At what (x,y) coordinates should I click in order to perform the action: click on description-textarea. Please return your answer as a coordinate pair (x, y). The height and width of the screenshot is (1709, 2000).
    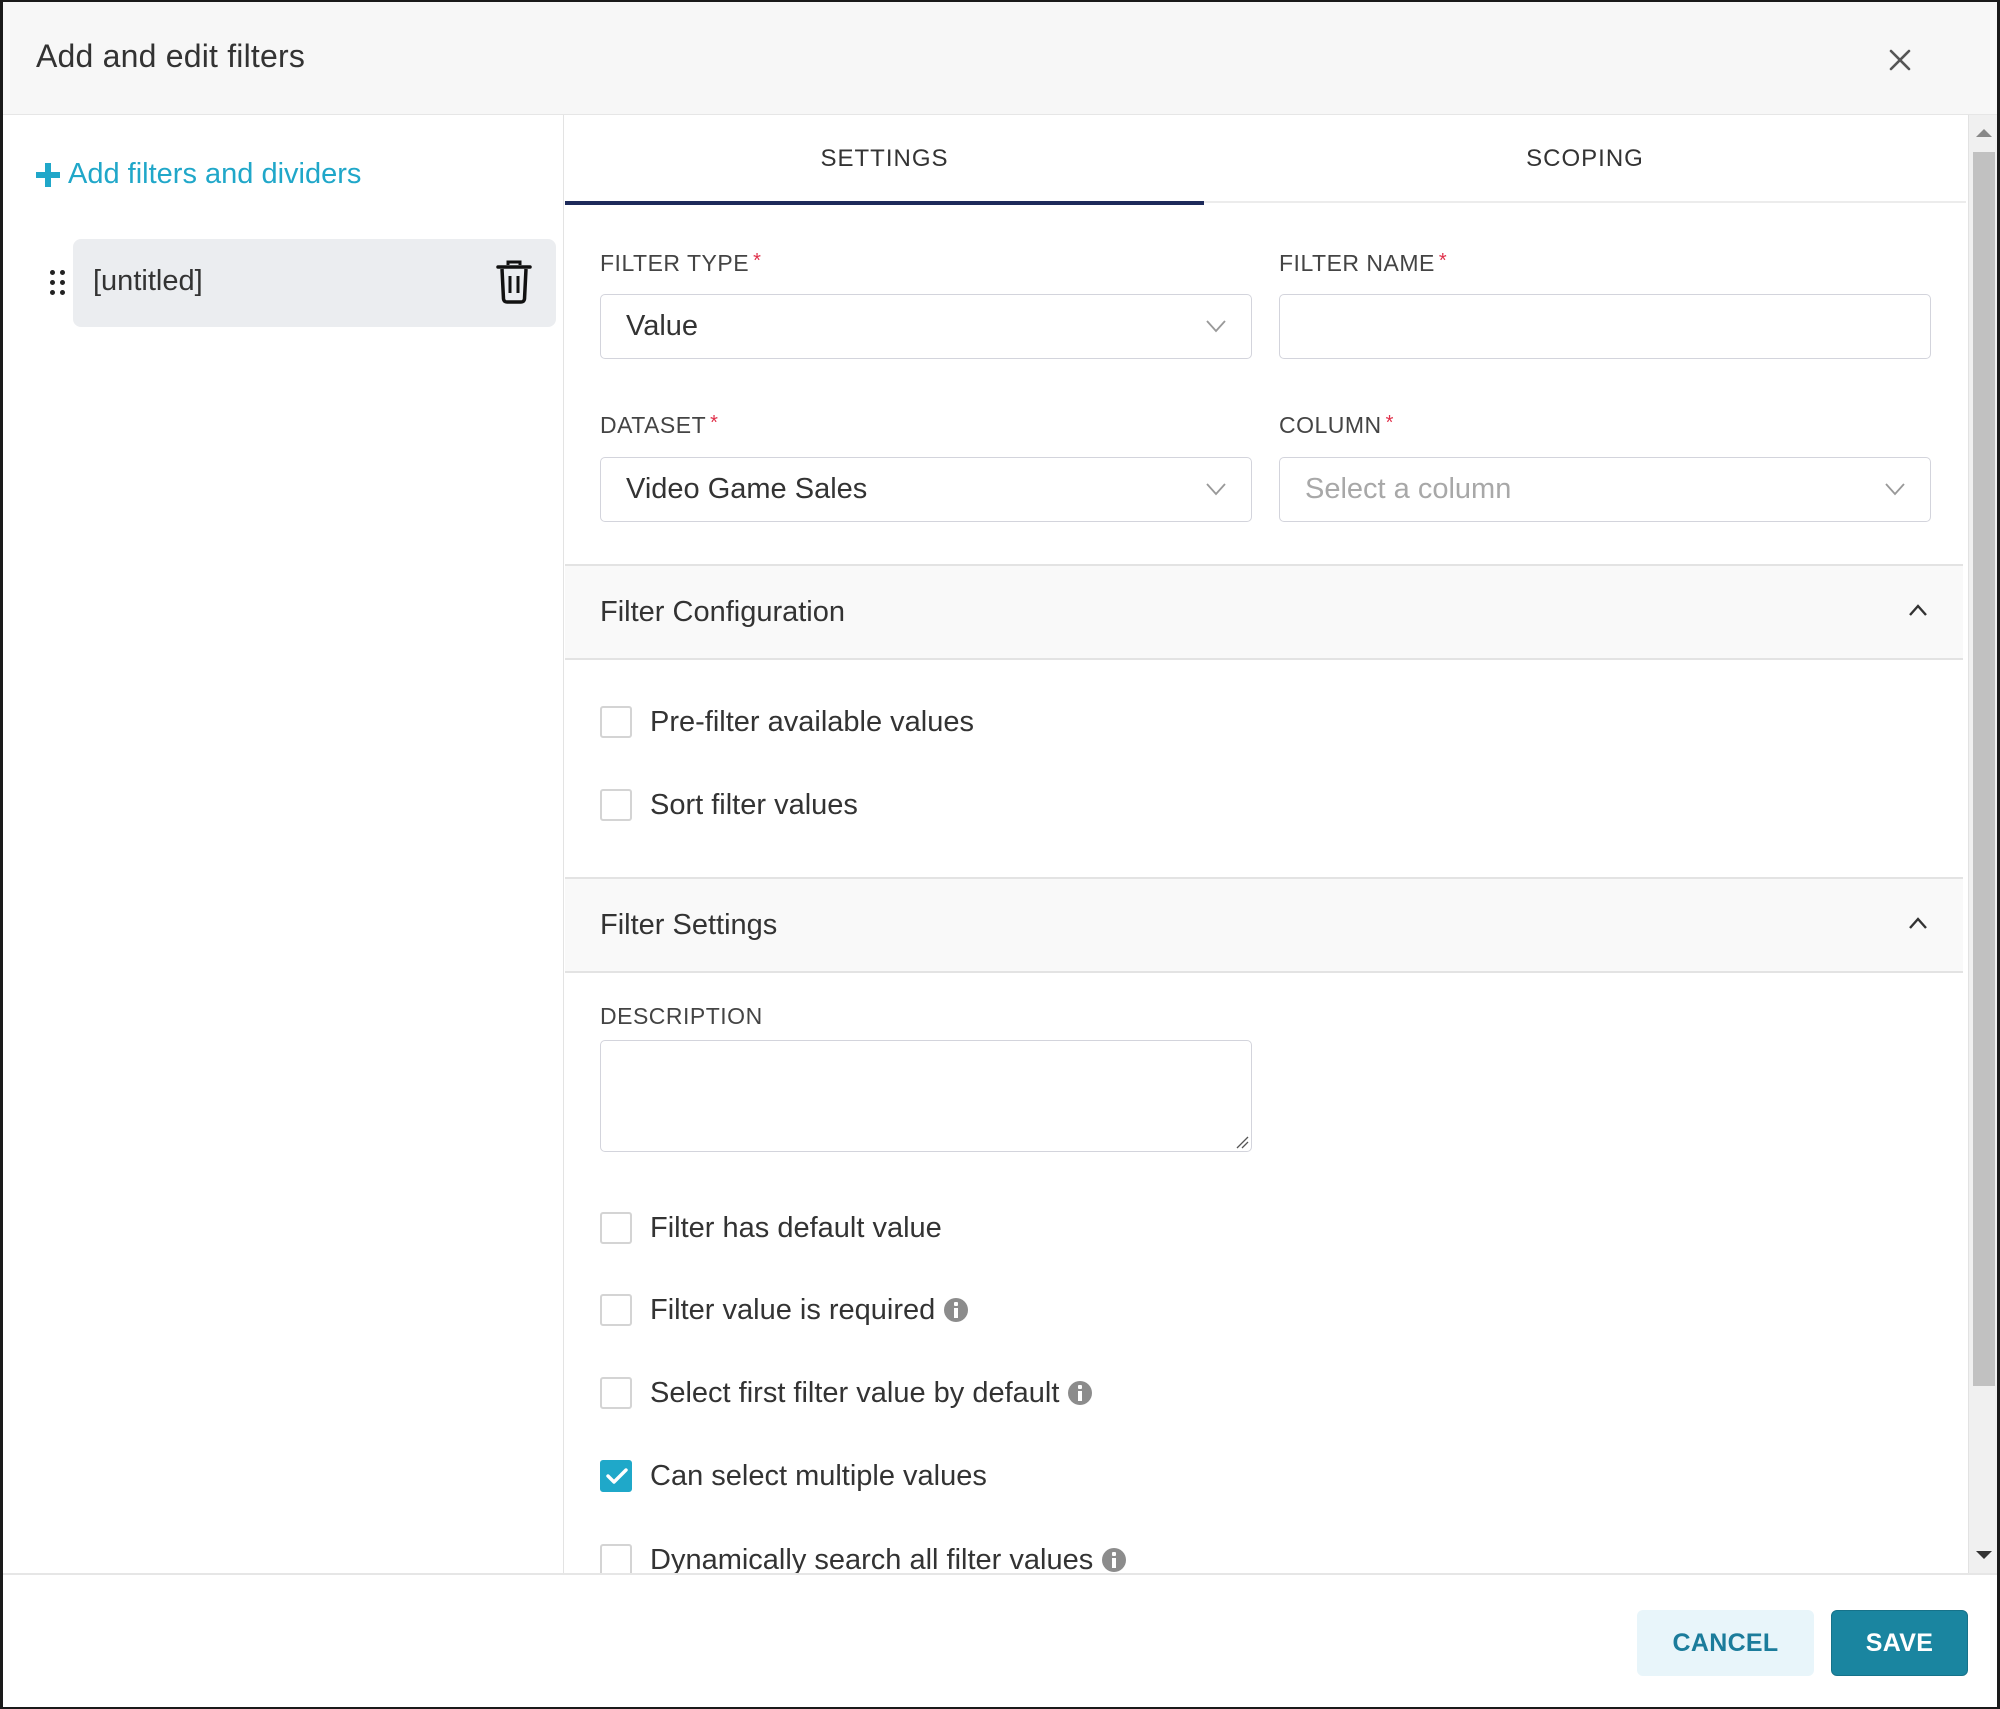
    Looking at the image, I should click on (926, 1096).